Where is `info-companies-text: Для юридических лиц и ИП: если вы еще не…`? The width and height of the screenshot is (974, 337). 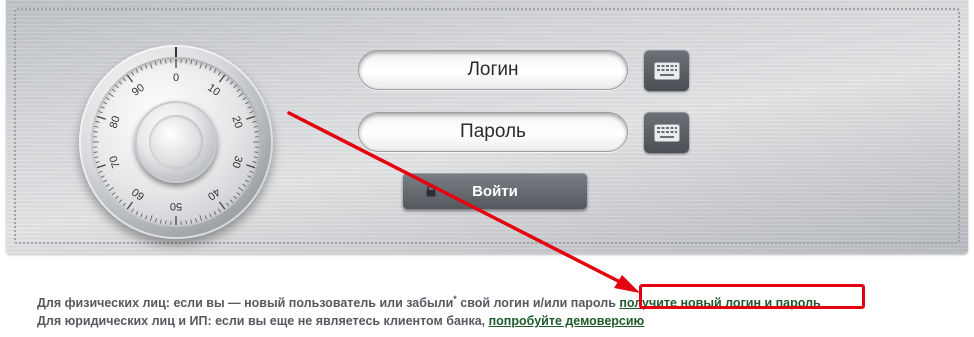
info-companies-text: Для юридических лиц и ИП: если вы еще не… is located at coordinates (263, 321).